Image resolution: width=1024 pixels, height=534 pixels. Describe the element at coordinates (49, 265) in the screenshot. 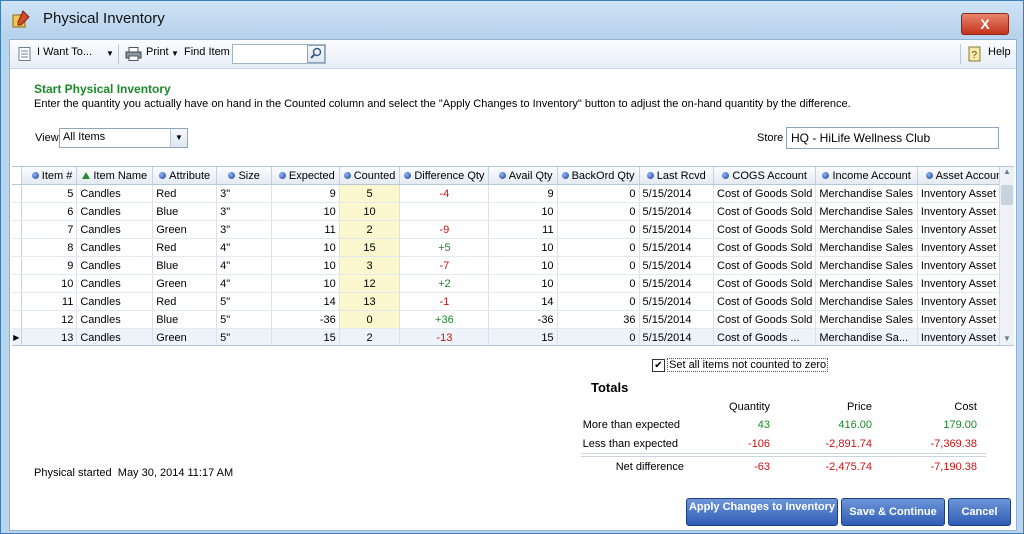

I see `table-cell: 9` at that location.